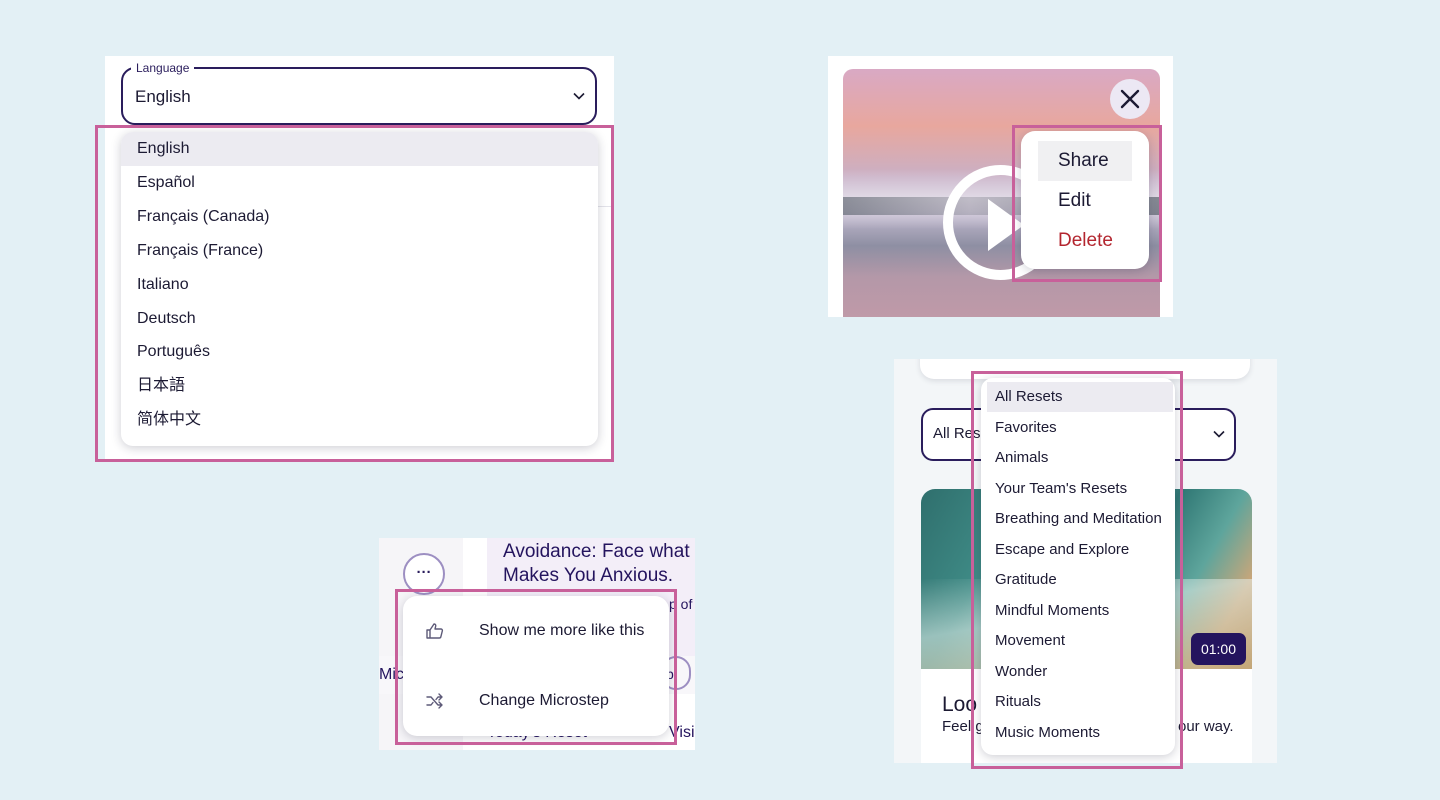  I want to click on language-option: Italiano, so click(359, 285).